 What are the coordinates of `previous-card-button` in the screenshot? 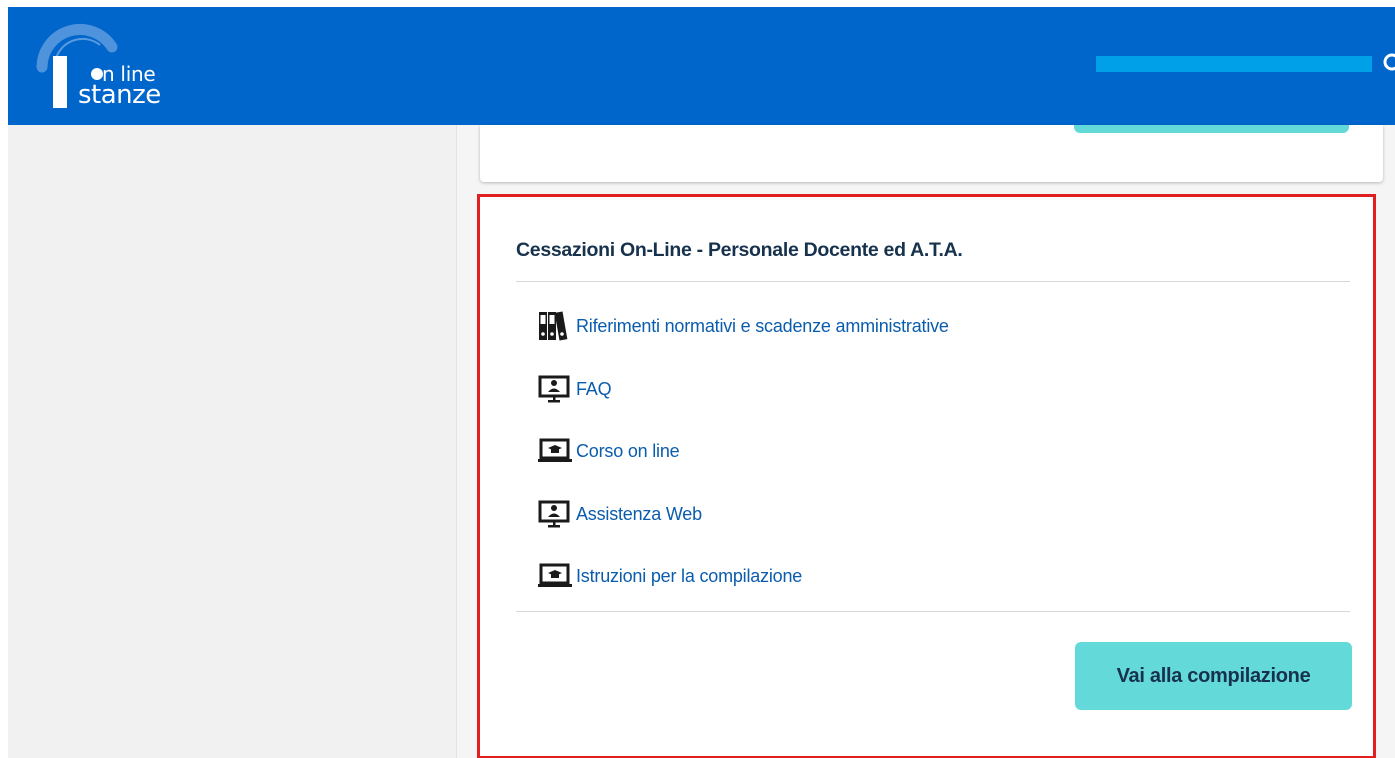 It's located at (1211, 129).